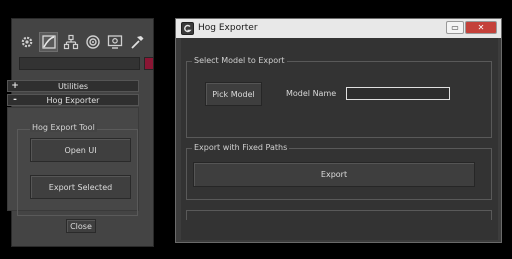 The width and height of the screenshot is (512, 259). What do you see at coordinates (339, 215) in the screenshot?
I see `bottom-group` at bounding box center [339, 215].